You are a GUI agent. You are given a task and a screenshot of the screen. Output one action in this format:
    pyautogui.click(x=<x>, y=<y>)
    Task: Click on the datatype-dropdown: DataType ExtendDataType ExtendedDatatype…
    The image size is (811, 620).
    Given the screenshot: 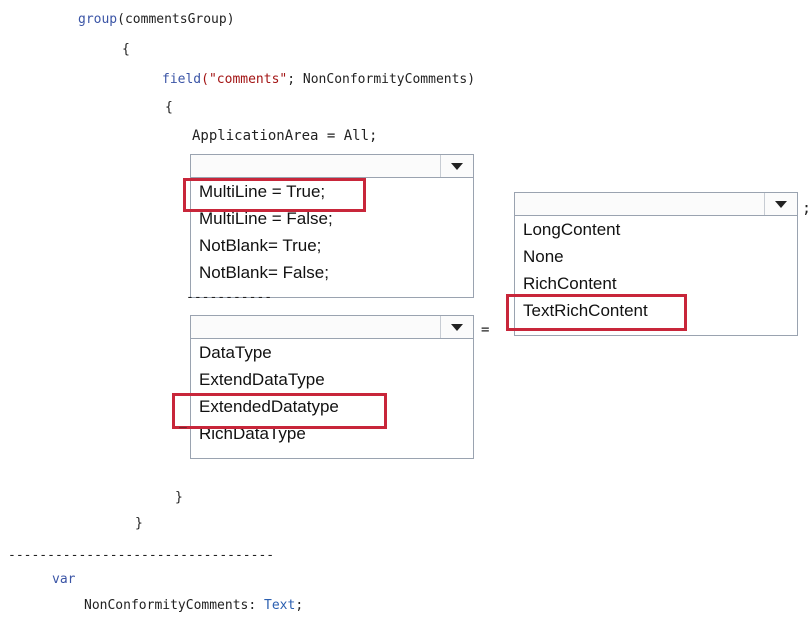 What is the action you would take?
    pyautogui.click(x=332, y=387)
    